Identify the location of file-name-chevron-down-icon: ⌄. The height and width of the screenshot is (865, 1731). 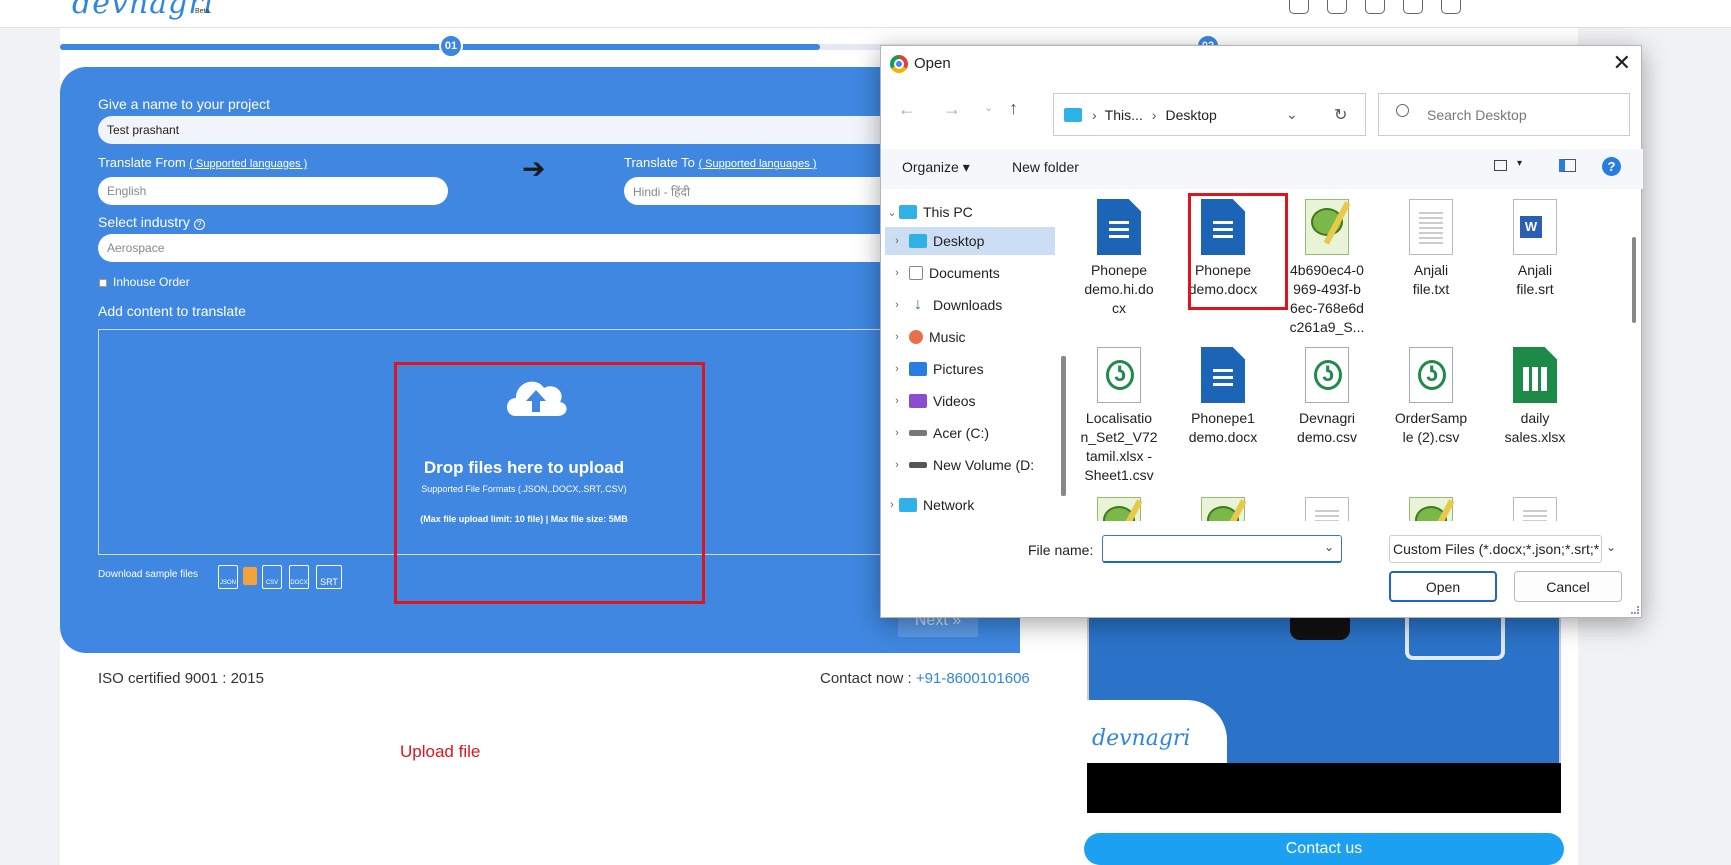
(1329, 547).